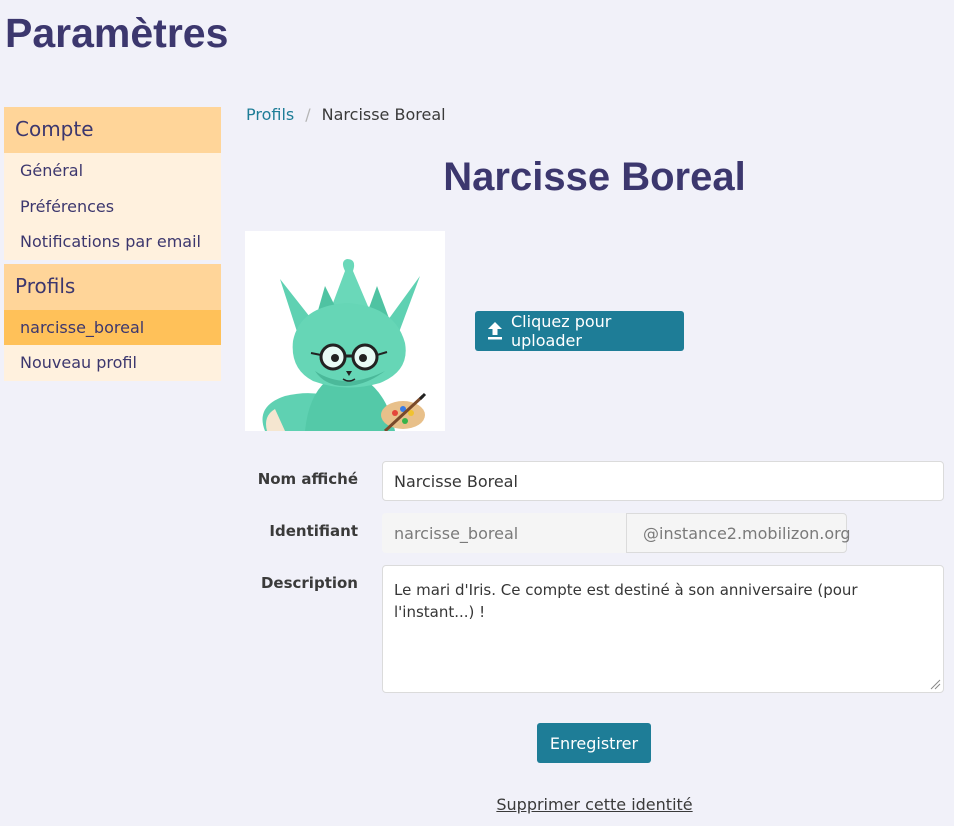 The height and width of the screenshot is (826, 954). I want to click on upload-icon, so click(495, 331).